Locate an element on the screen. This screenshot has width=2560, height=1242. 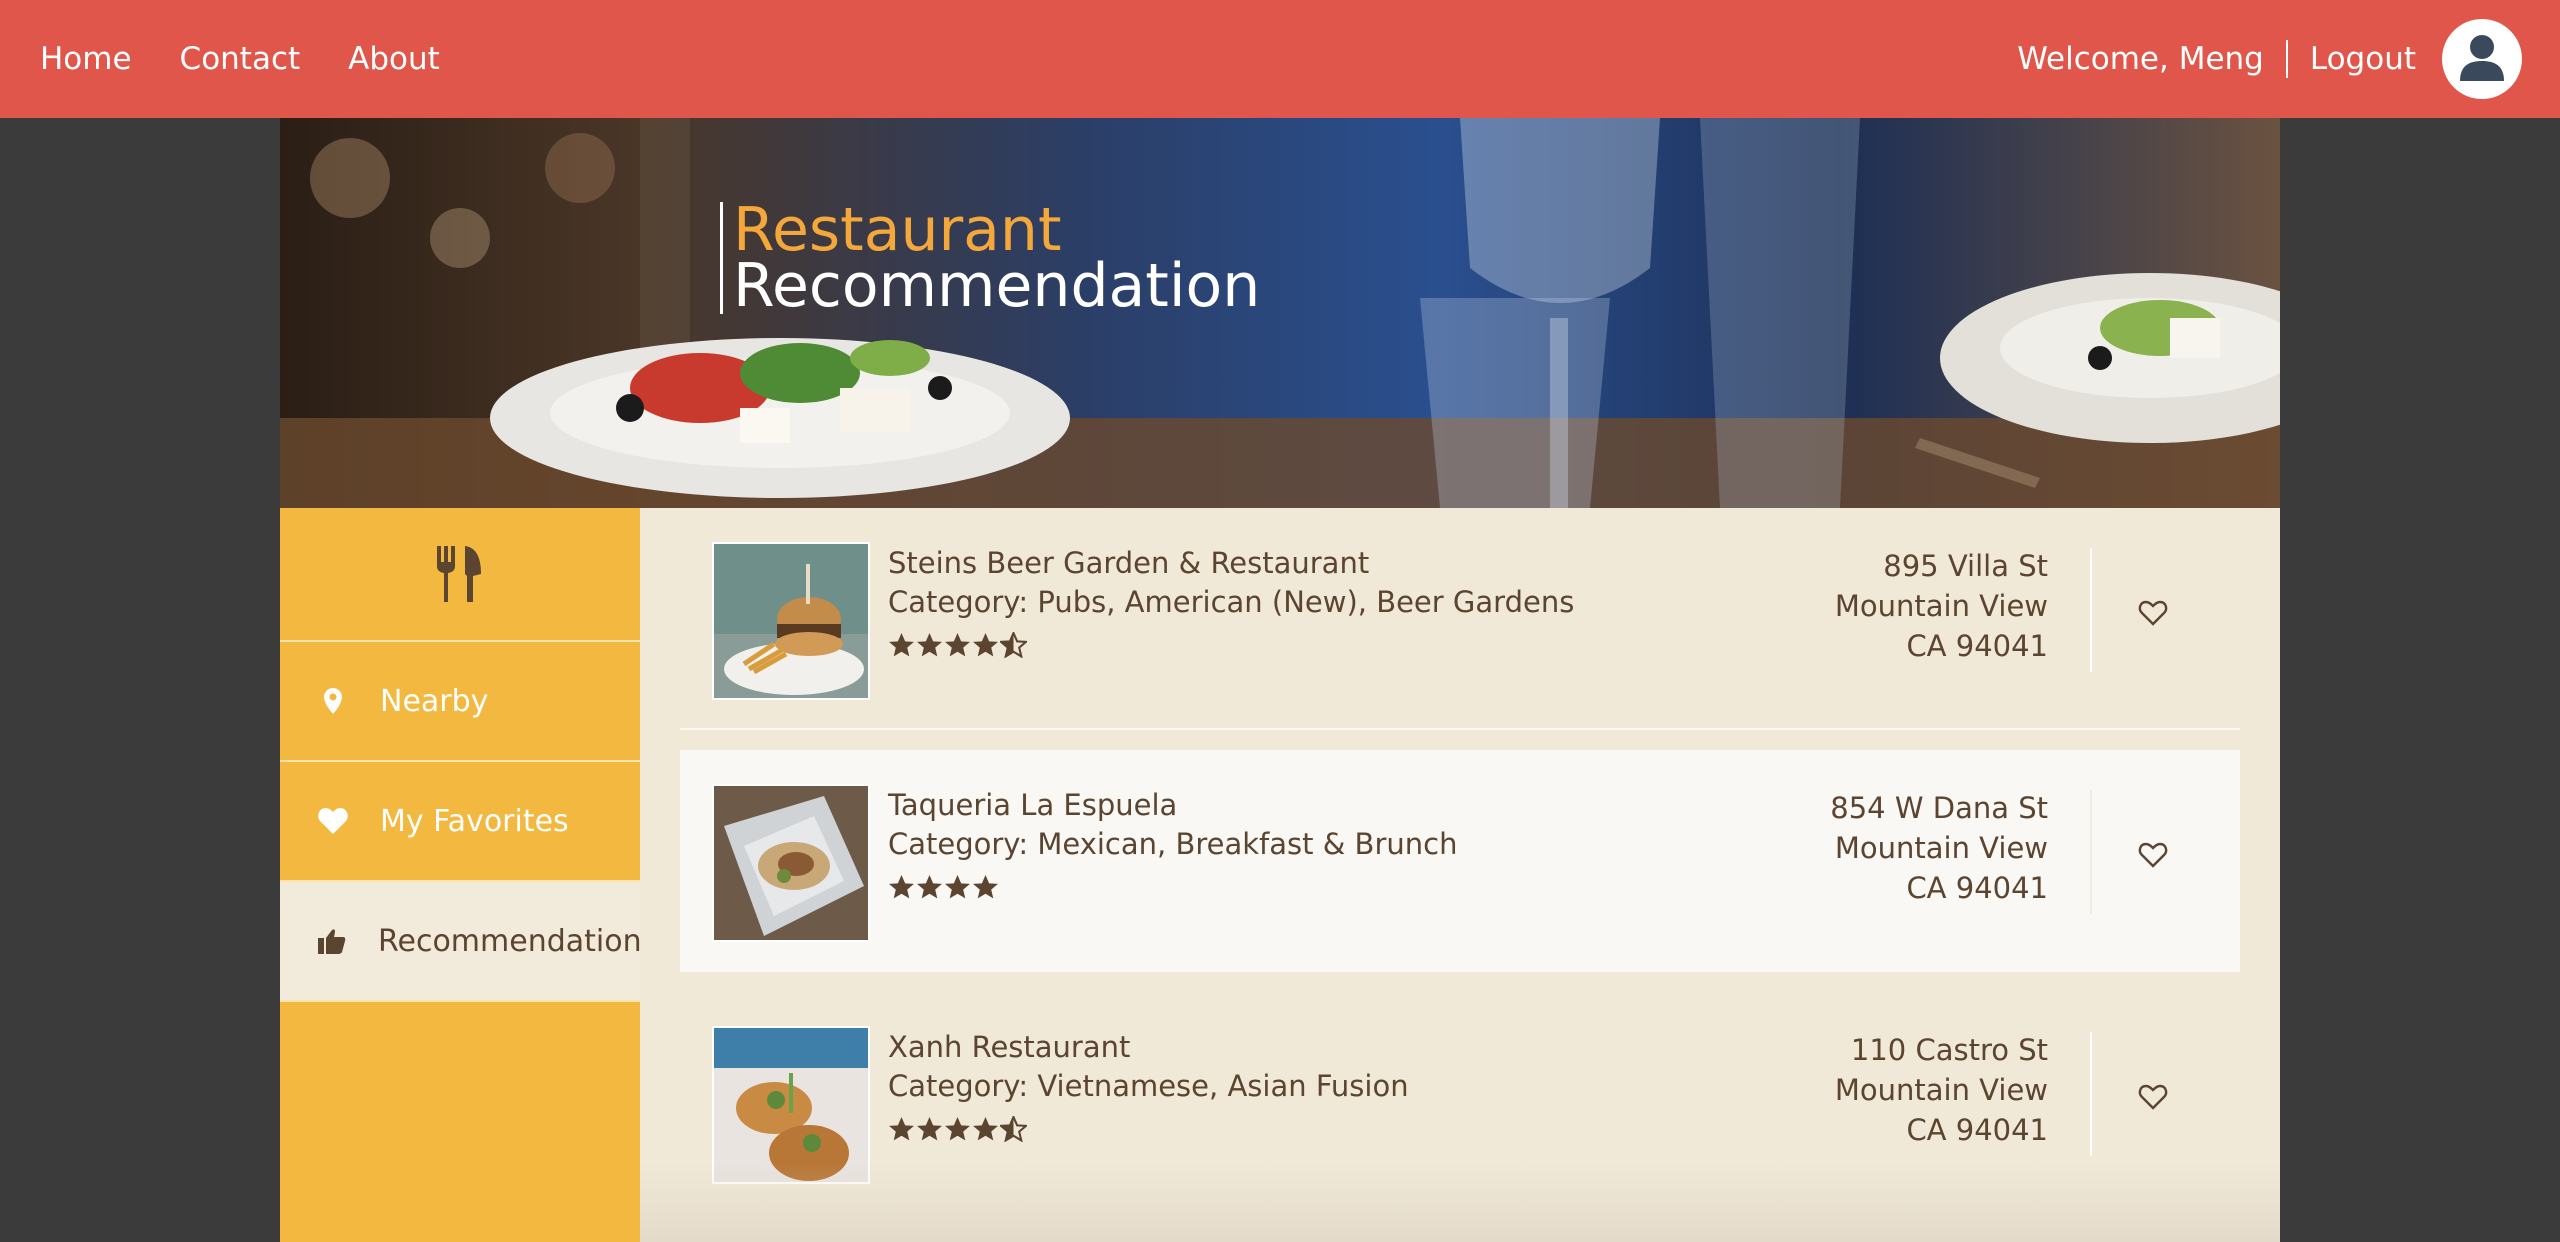
hero-title: Restaurant Recommendation is located at coordinates (990, 258).